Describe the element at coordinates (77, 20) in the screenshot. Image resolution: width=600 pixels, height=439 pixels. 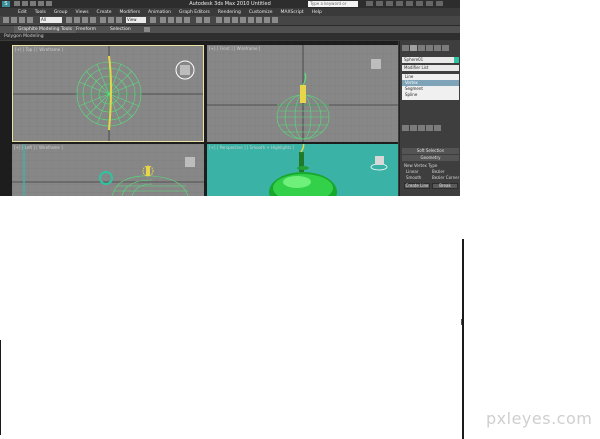
I see `select-by-name-icon` at that location.